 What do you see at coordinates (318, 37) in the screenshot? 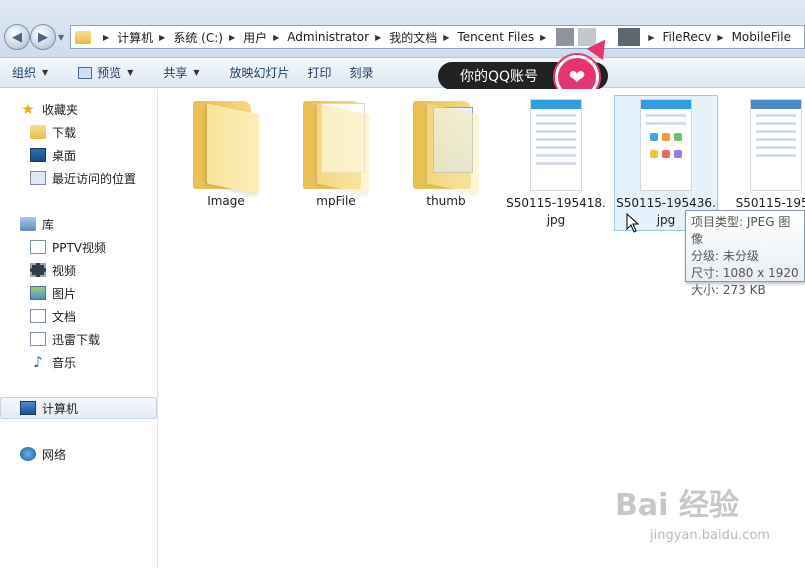
I see `breadcrumb-item: ▶ Administrator` at bounding box center [318, 37].